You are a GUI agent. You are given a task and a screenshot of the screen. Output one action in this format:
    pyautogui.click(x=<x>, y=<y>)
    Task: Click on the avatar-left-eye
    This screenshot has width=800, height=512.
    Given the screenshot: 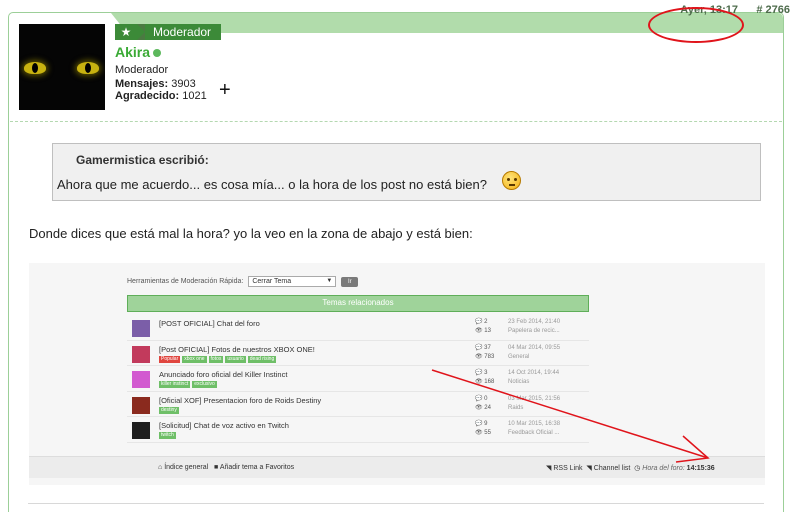 What is the action you would take?
    pyautogui.click(x=35, y=68)
    